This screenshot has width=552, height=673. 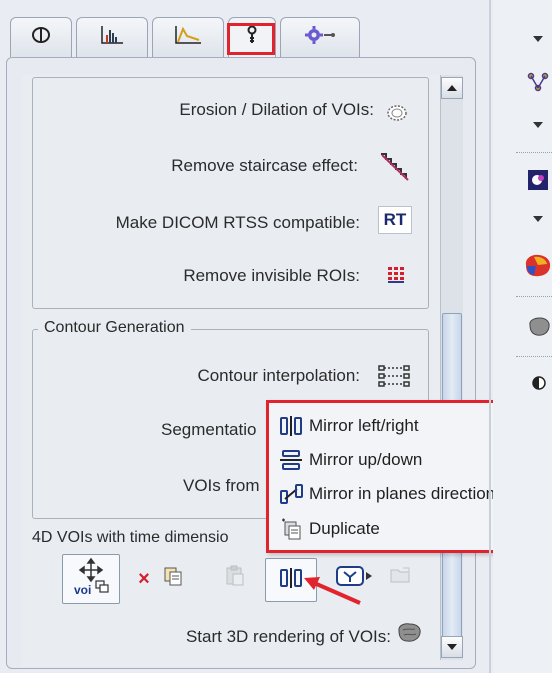 I want to click on menu-item-mirror-planes: Mirror in planes direction, so click(x=387, y=494).